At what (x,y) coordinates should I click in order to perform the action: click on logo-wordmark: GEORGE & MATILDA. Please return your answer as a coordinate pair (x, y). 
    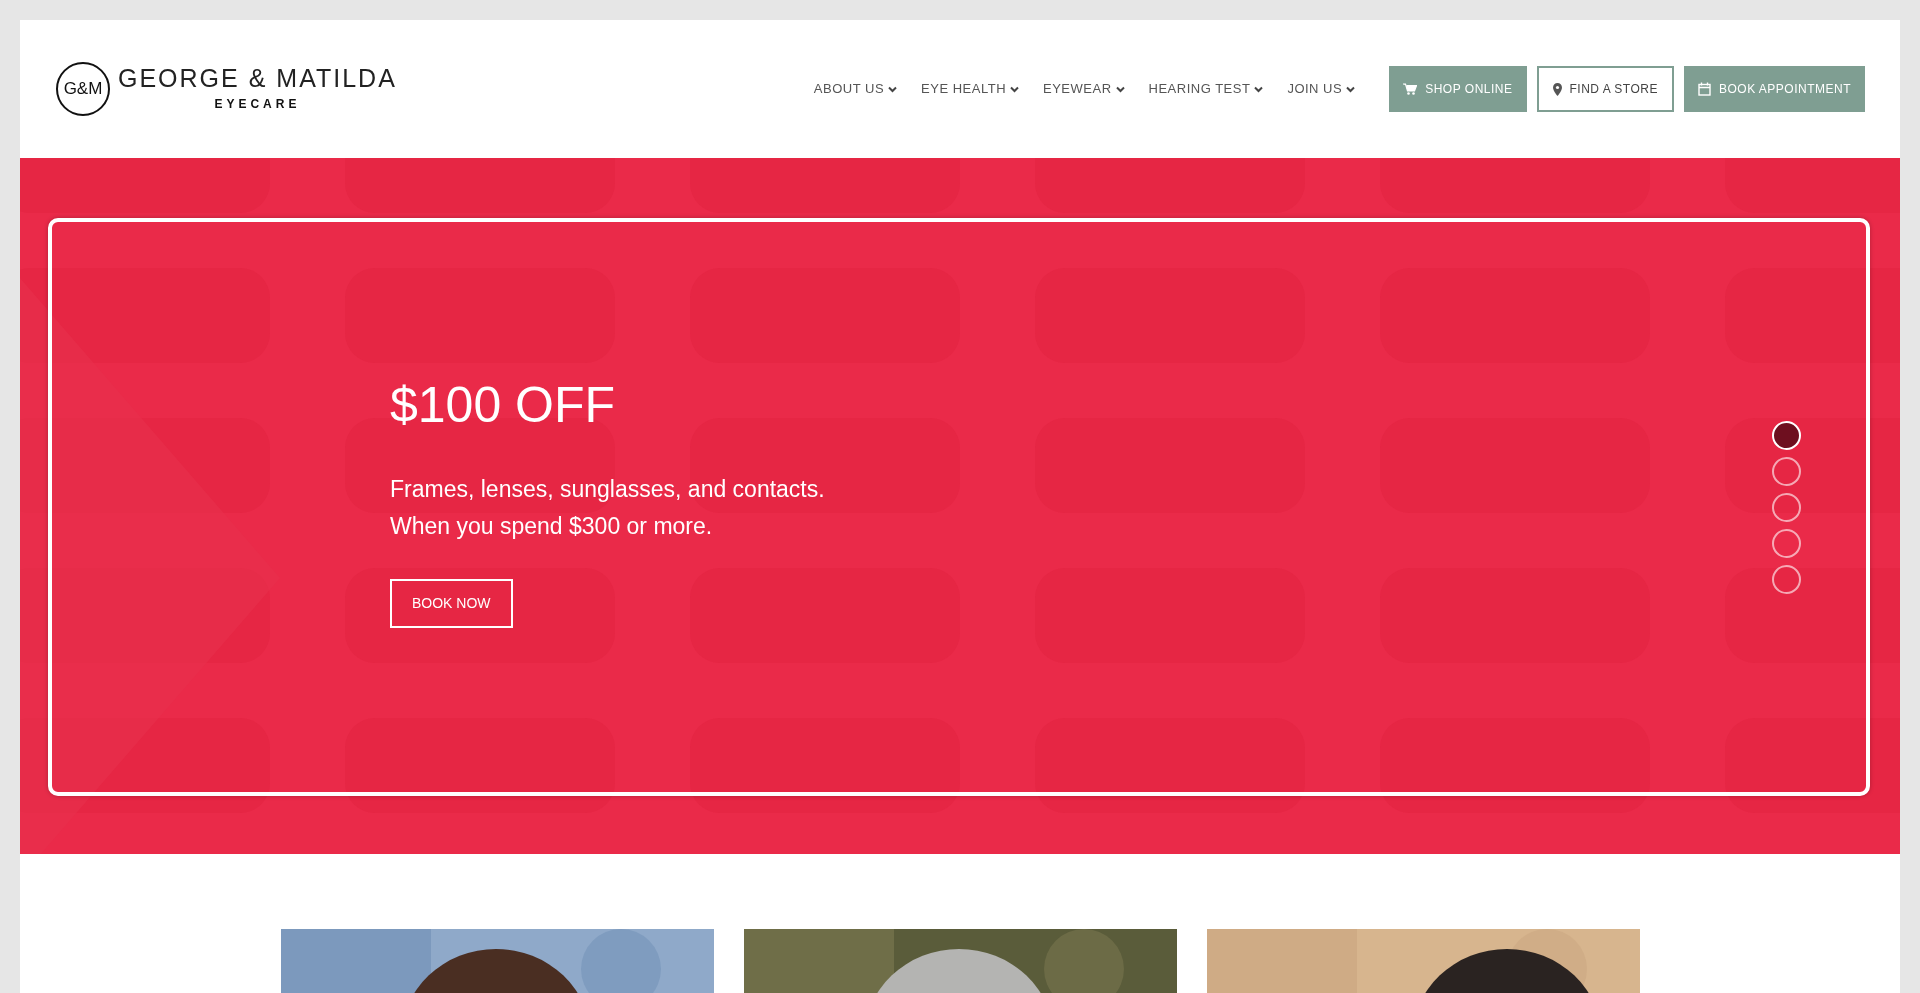
    Looking at the image, I should click on (257, 78).